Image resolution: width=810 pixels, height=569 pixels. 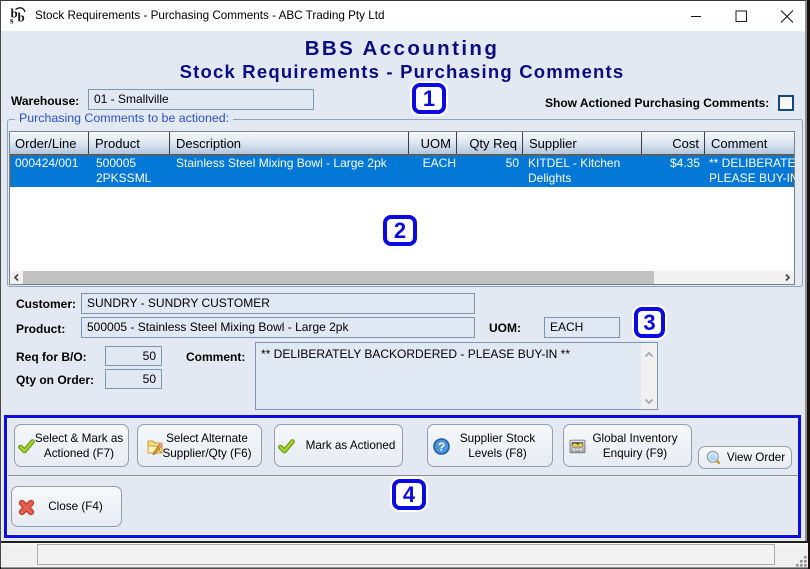 I want to click on svg-text: s, so click(x=12, y=21).